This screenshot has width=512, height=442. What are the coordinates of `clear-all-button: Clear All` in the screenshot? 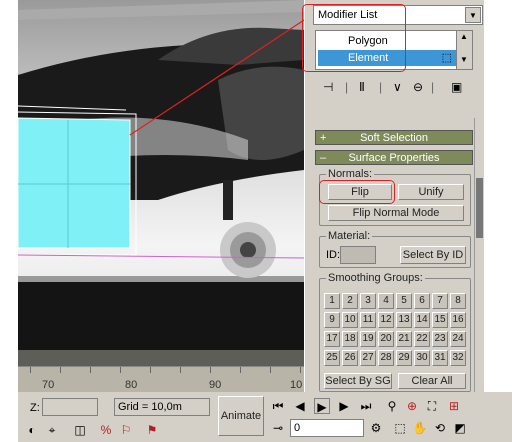 It's located at (432, 381).